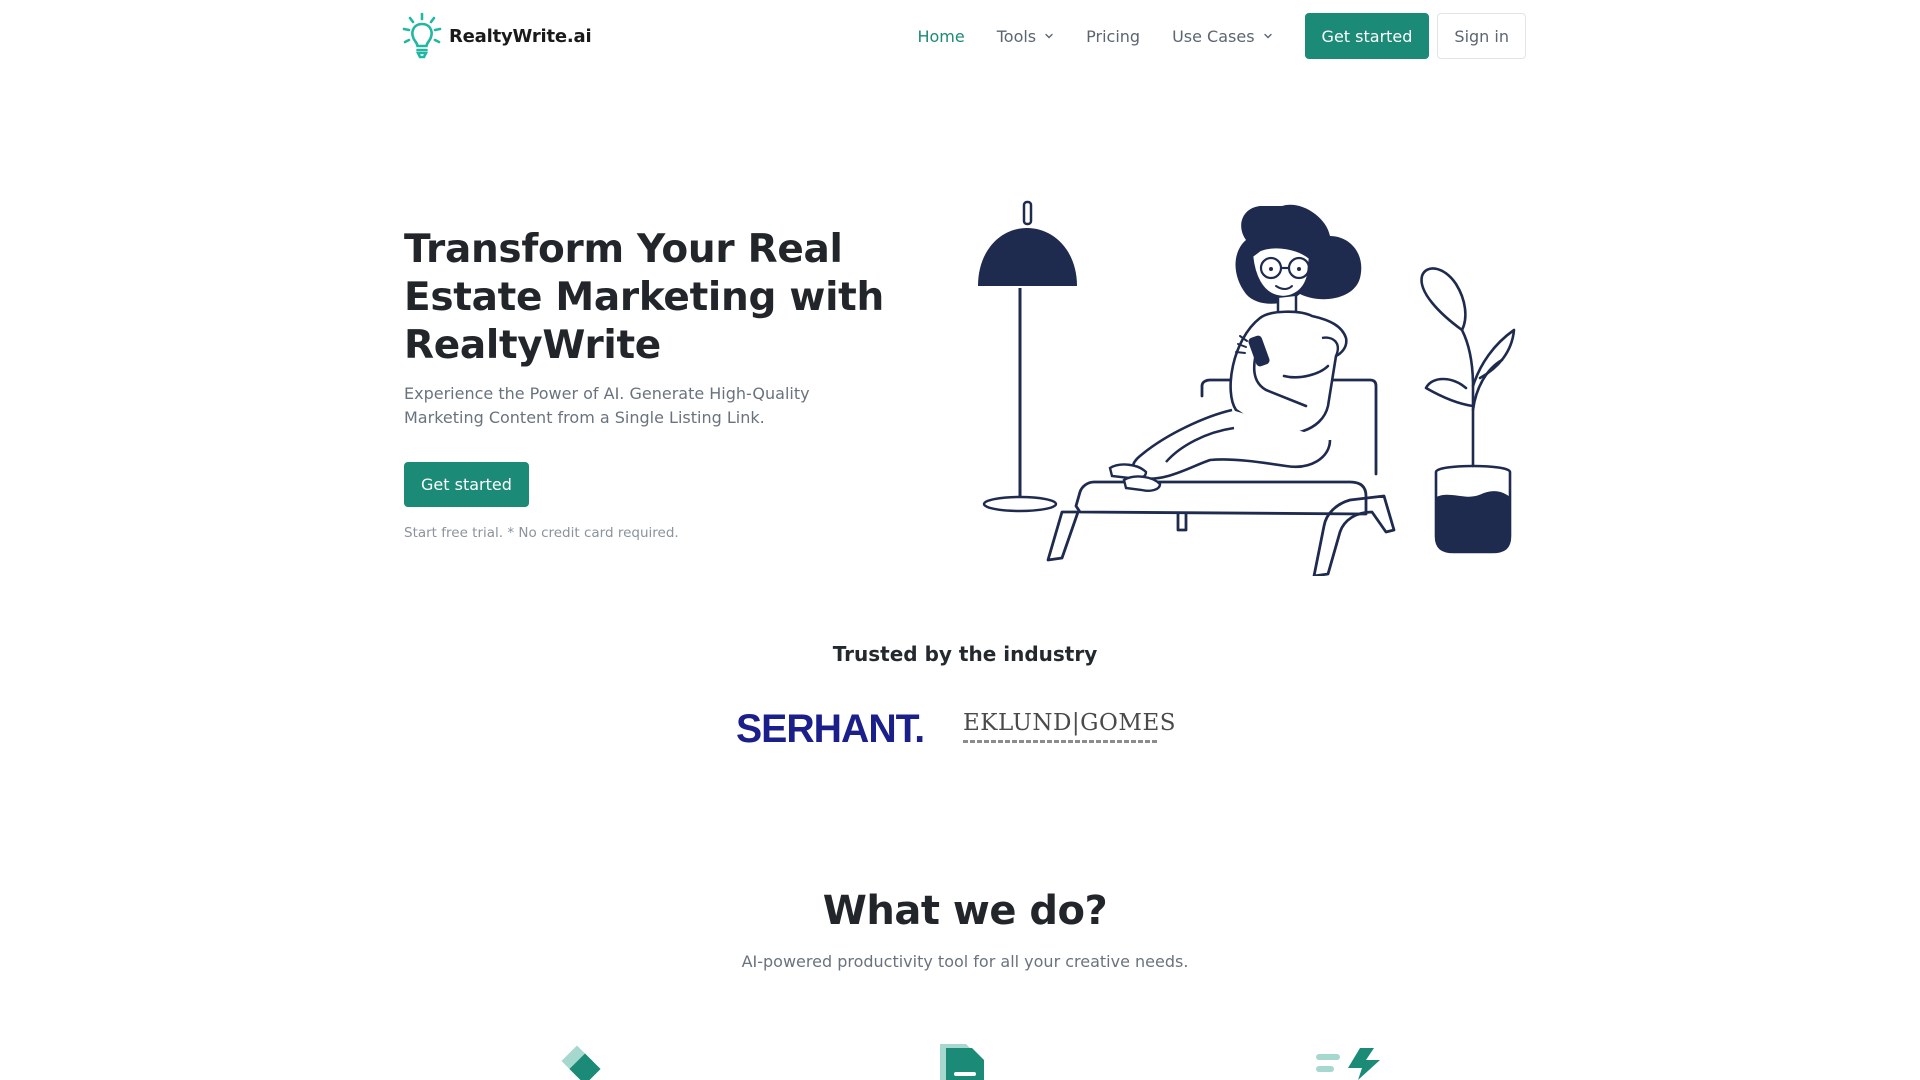 This screenshot has width=1920, height=1080. I want to click on nav-link-tools-label: Tools, so click(1016, 36).